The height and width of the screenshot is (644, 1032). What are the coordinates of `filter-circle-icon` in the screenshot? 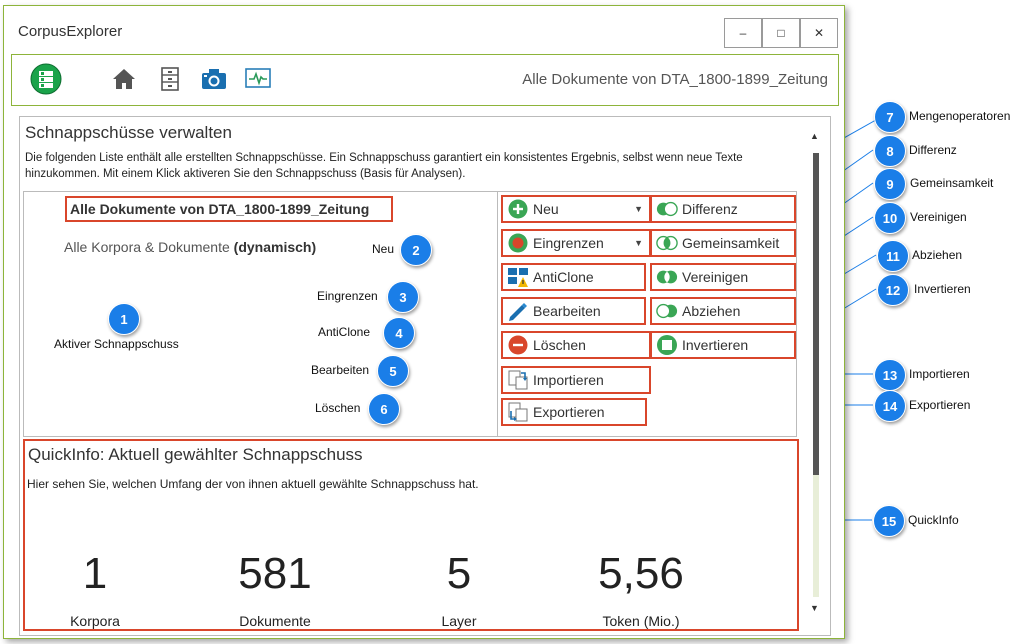 It's located at (518, 243).